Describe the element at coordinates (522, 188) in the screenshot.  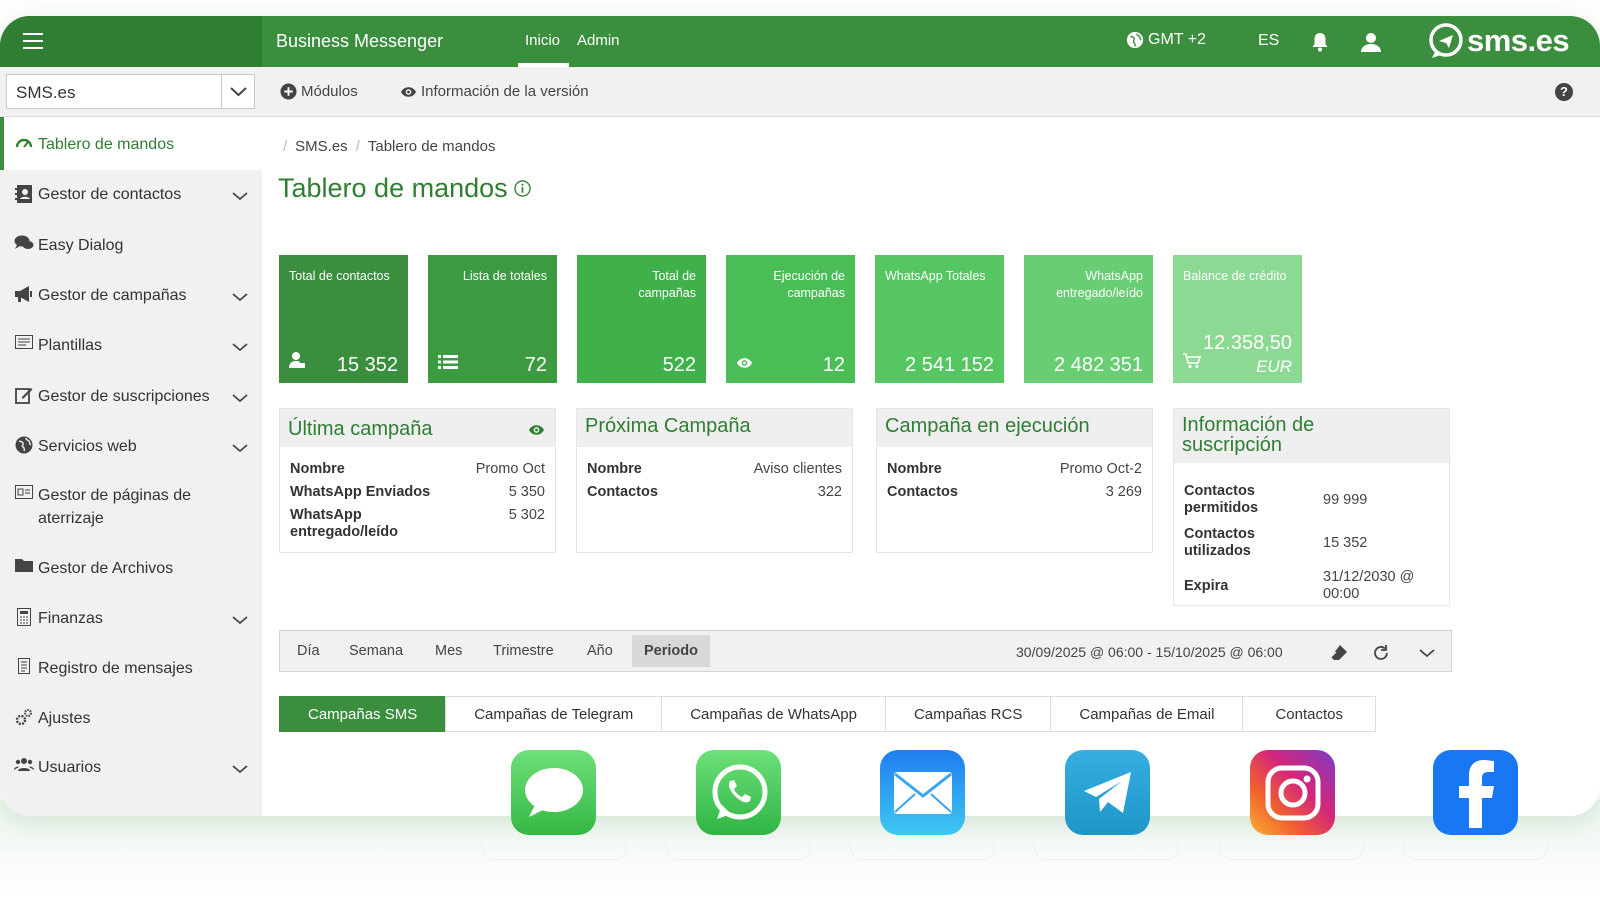
I see `info-icon` at that location.